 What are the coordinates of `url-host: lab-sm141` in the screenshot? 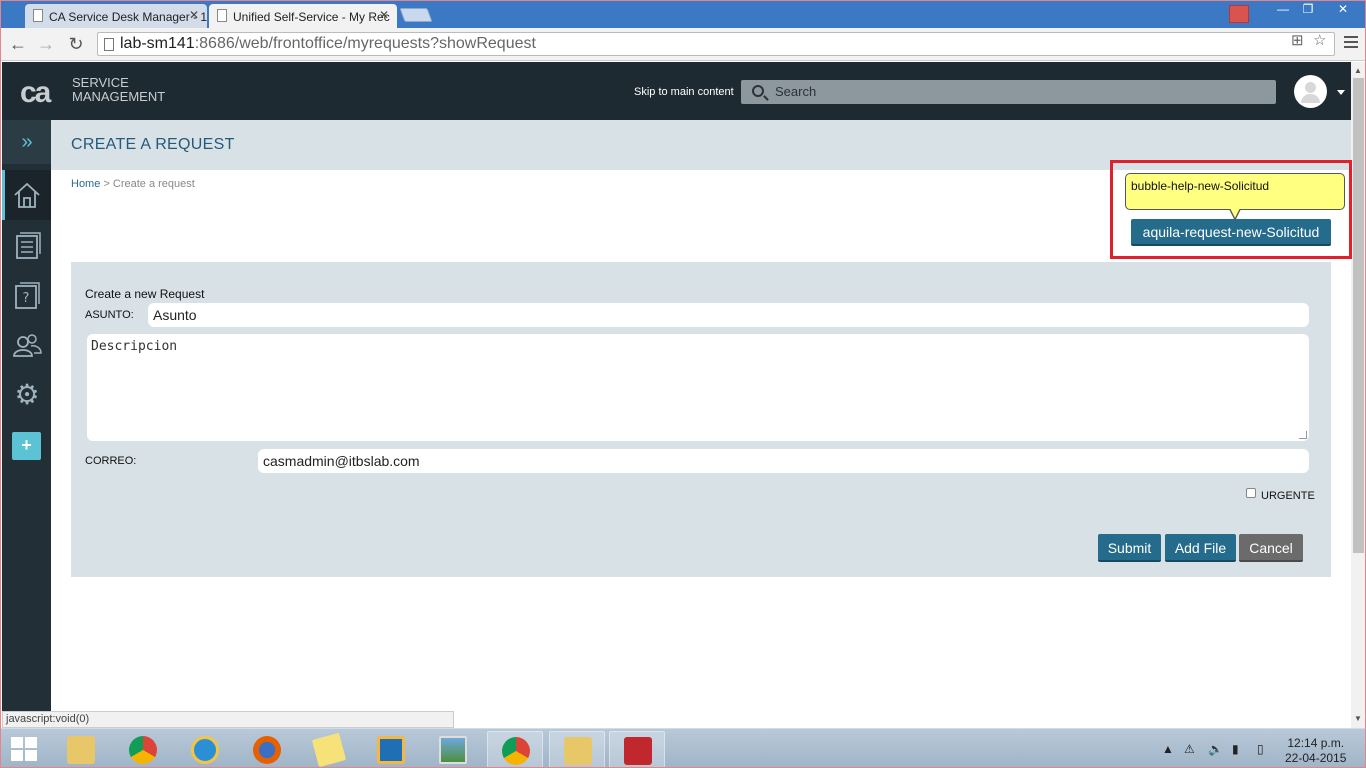 It's located at (157, 43).